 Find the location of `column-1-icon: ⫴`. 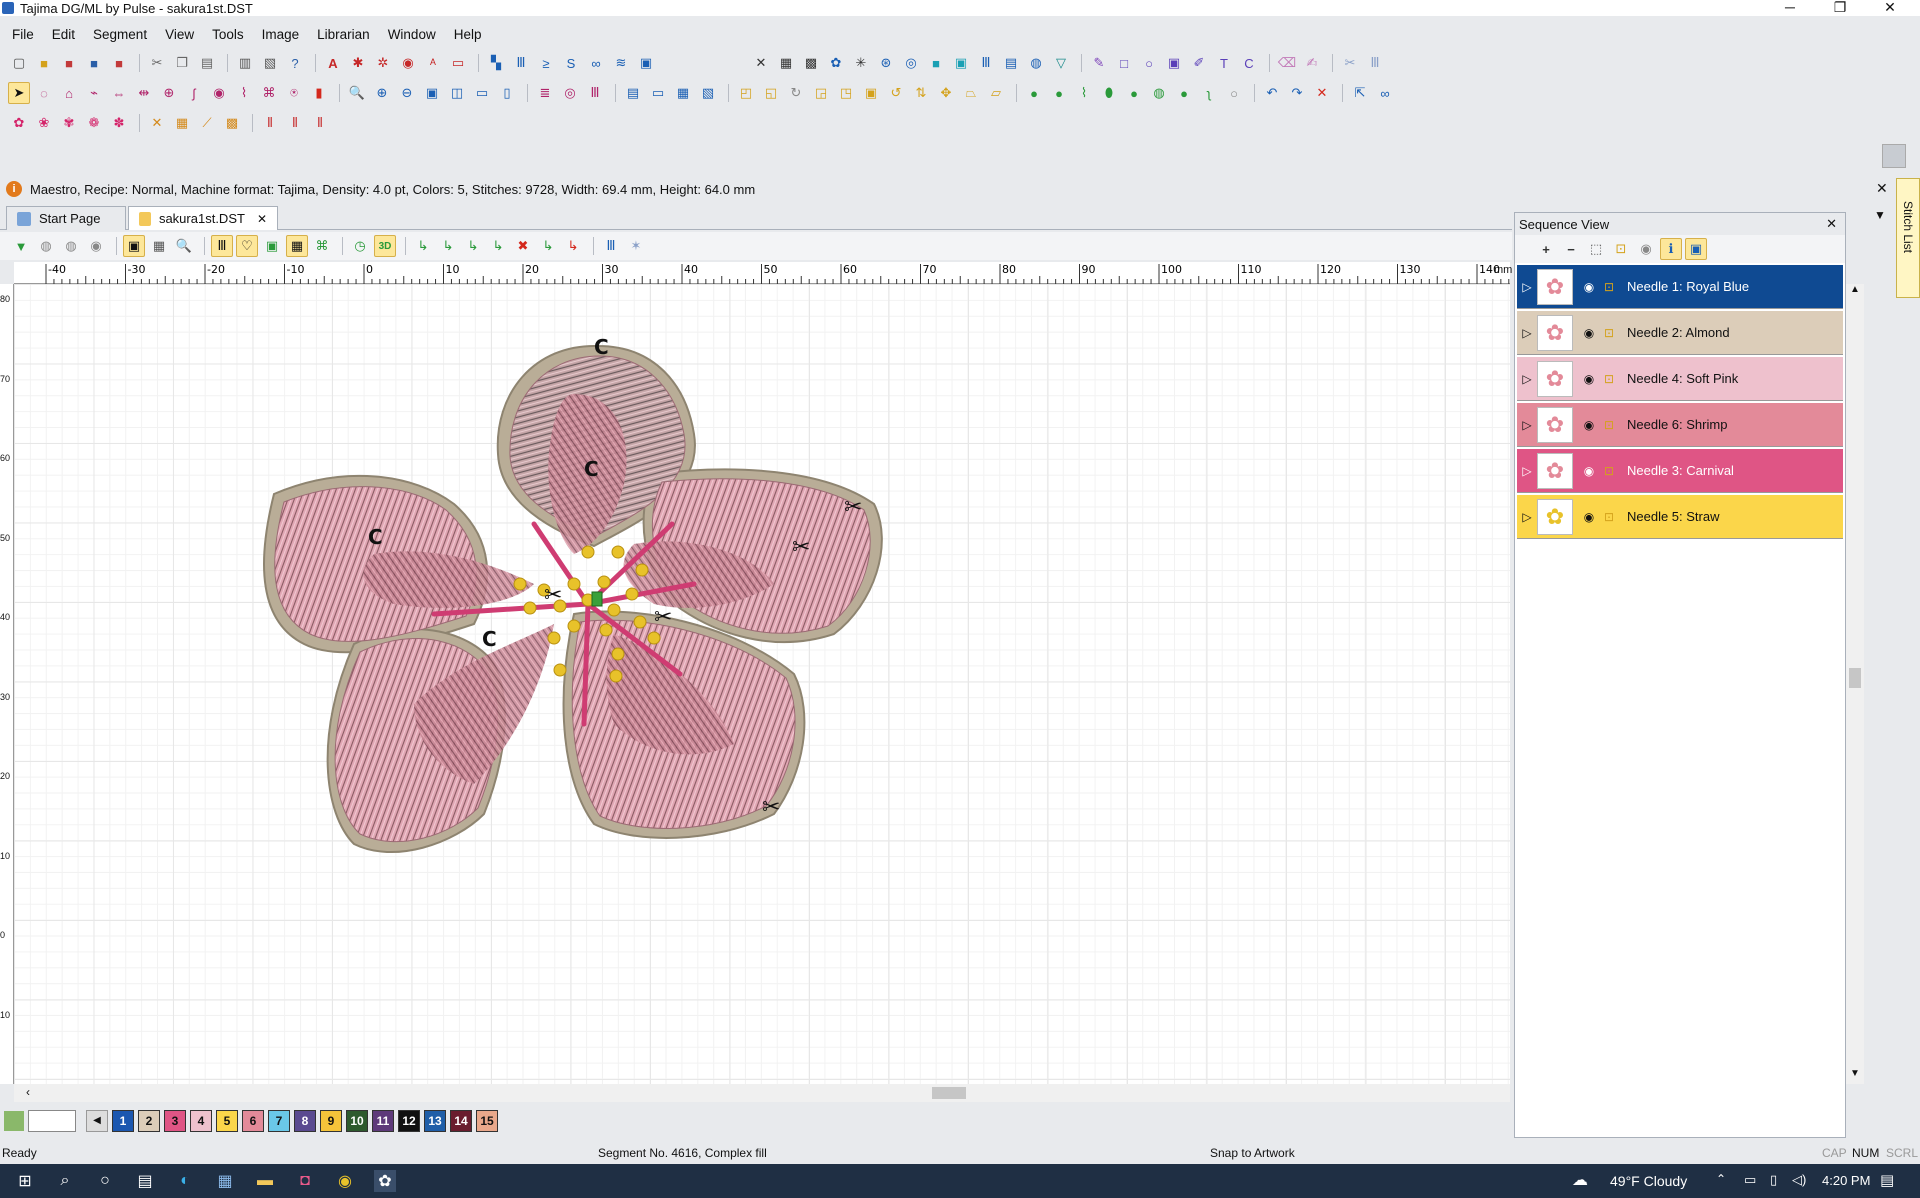

column-1-icon: ⫴ is located at coordinates (270, 123).